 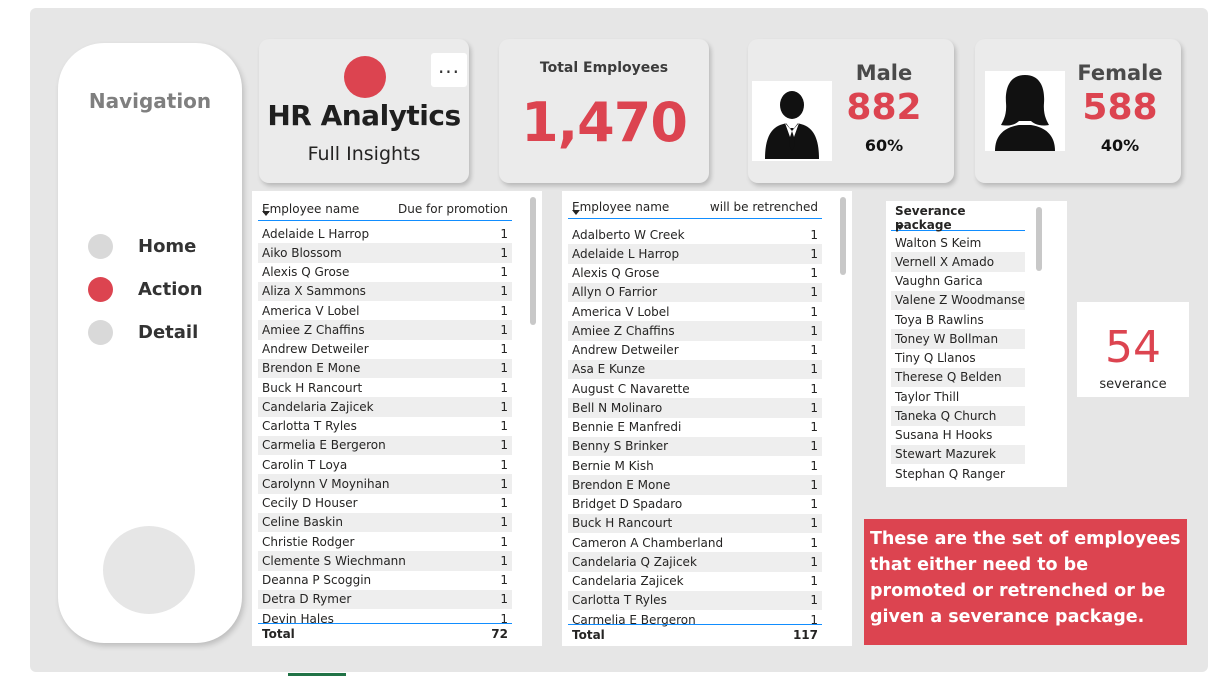 I want to click on list-item: Taneka Q Church, so click(x=958, y=416).